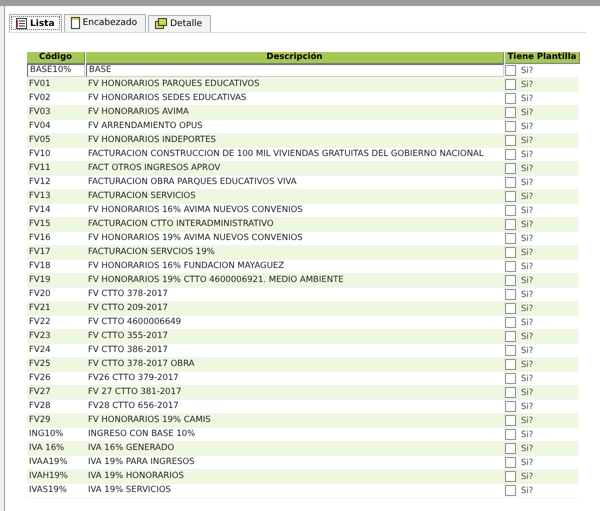  Describe the element at coordinates (149, 420) in the screenshot. I see `description-cell-text: FV HONORARIOS 19% CAMIS` at that location.